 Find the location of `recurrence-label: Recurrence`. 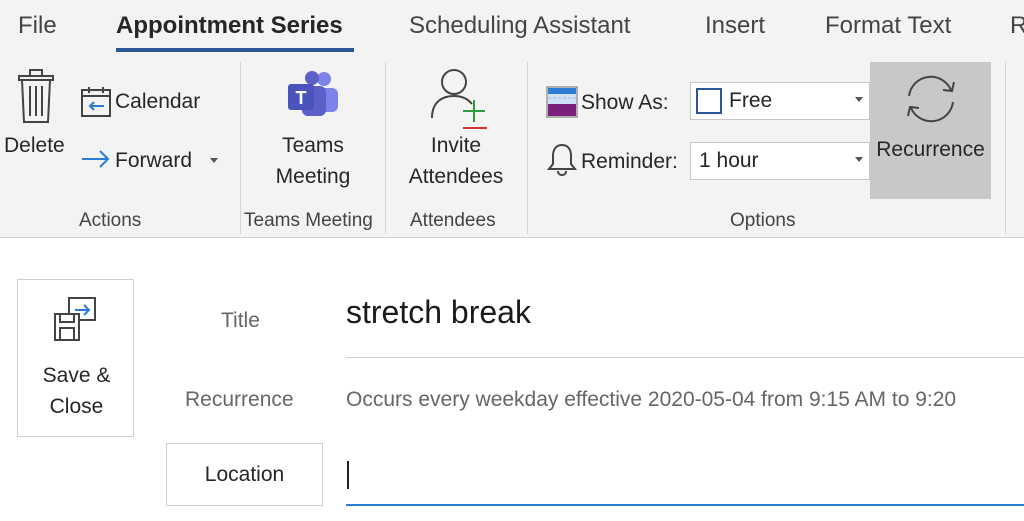

recurrence-label: Recurrence is located at coordinates (239, 399).